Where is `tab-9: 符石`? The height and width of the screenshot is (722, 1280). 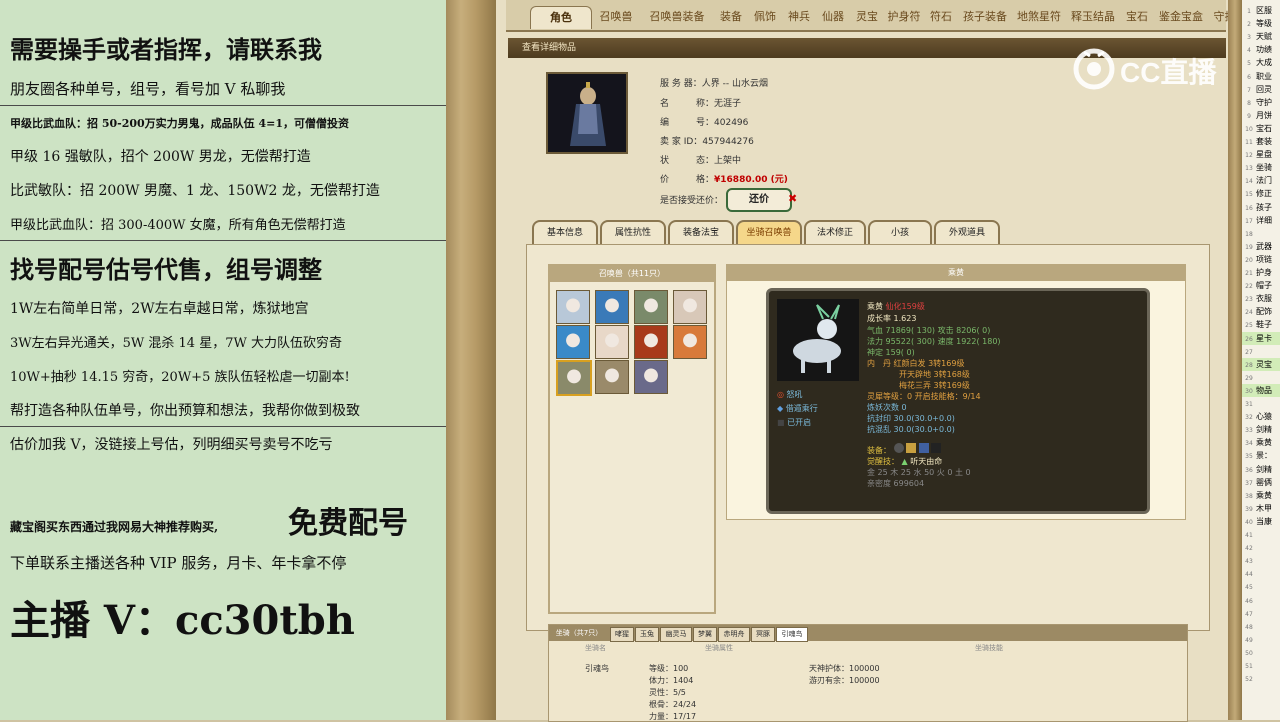
tab-9: 符石 is located at coordinates (941, 17).